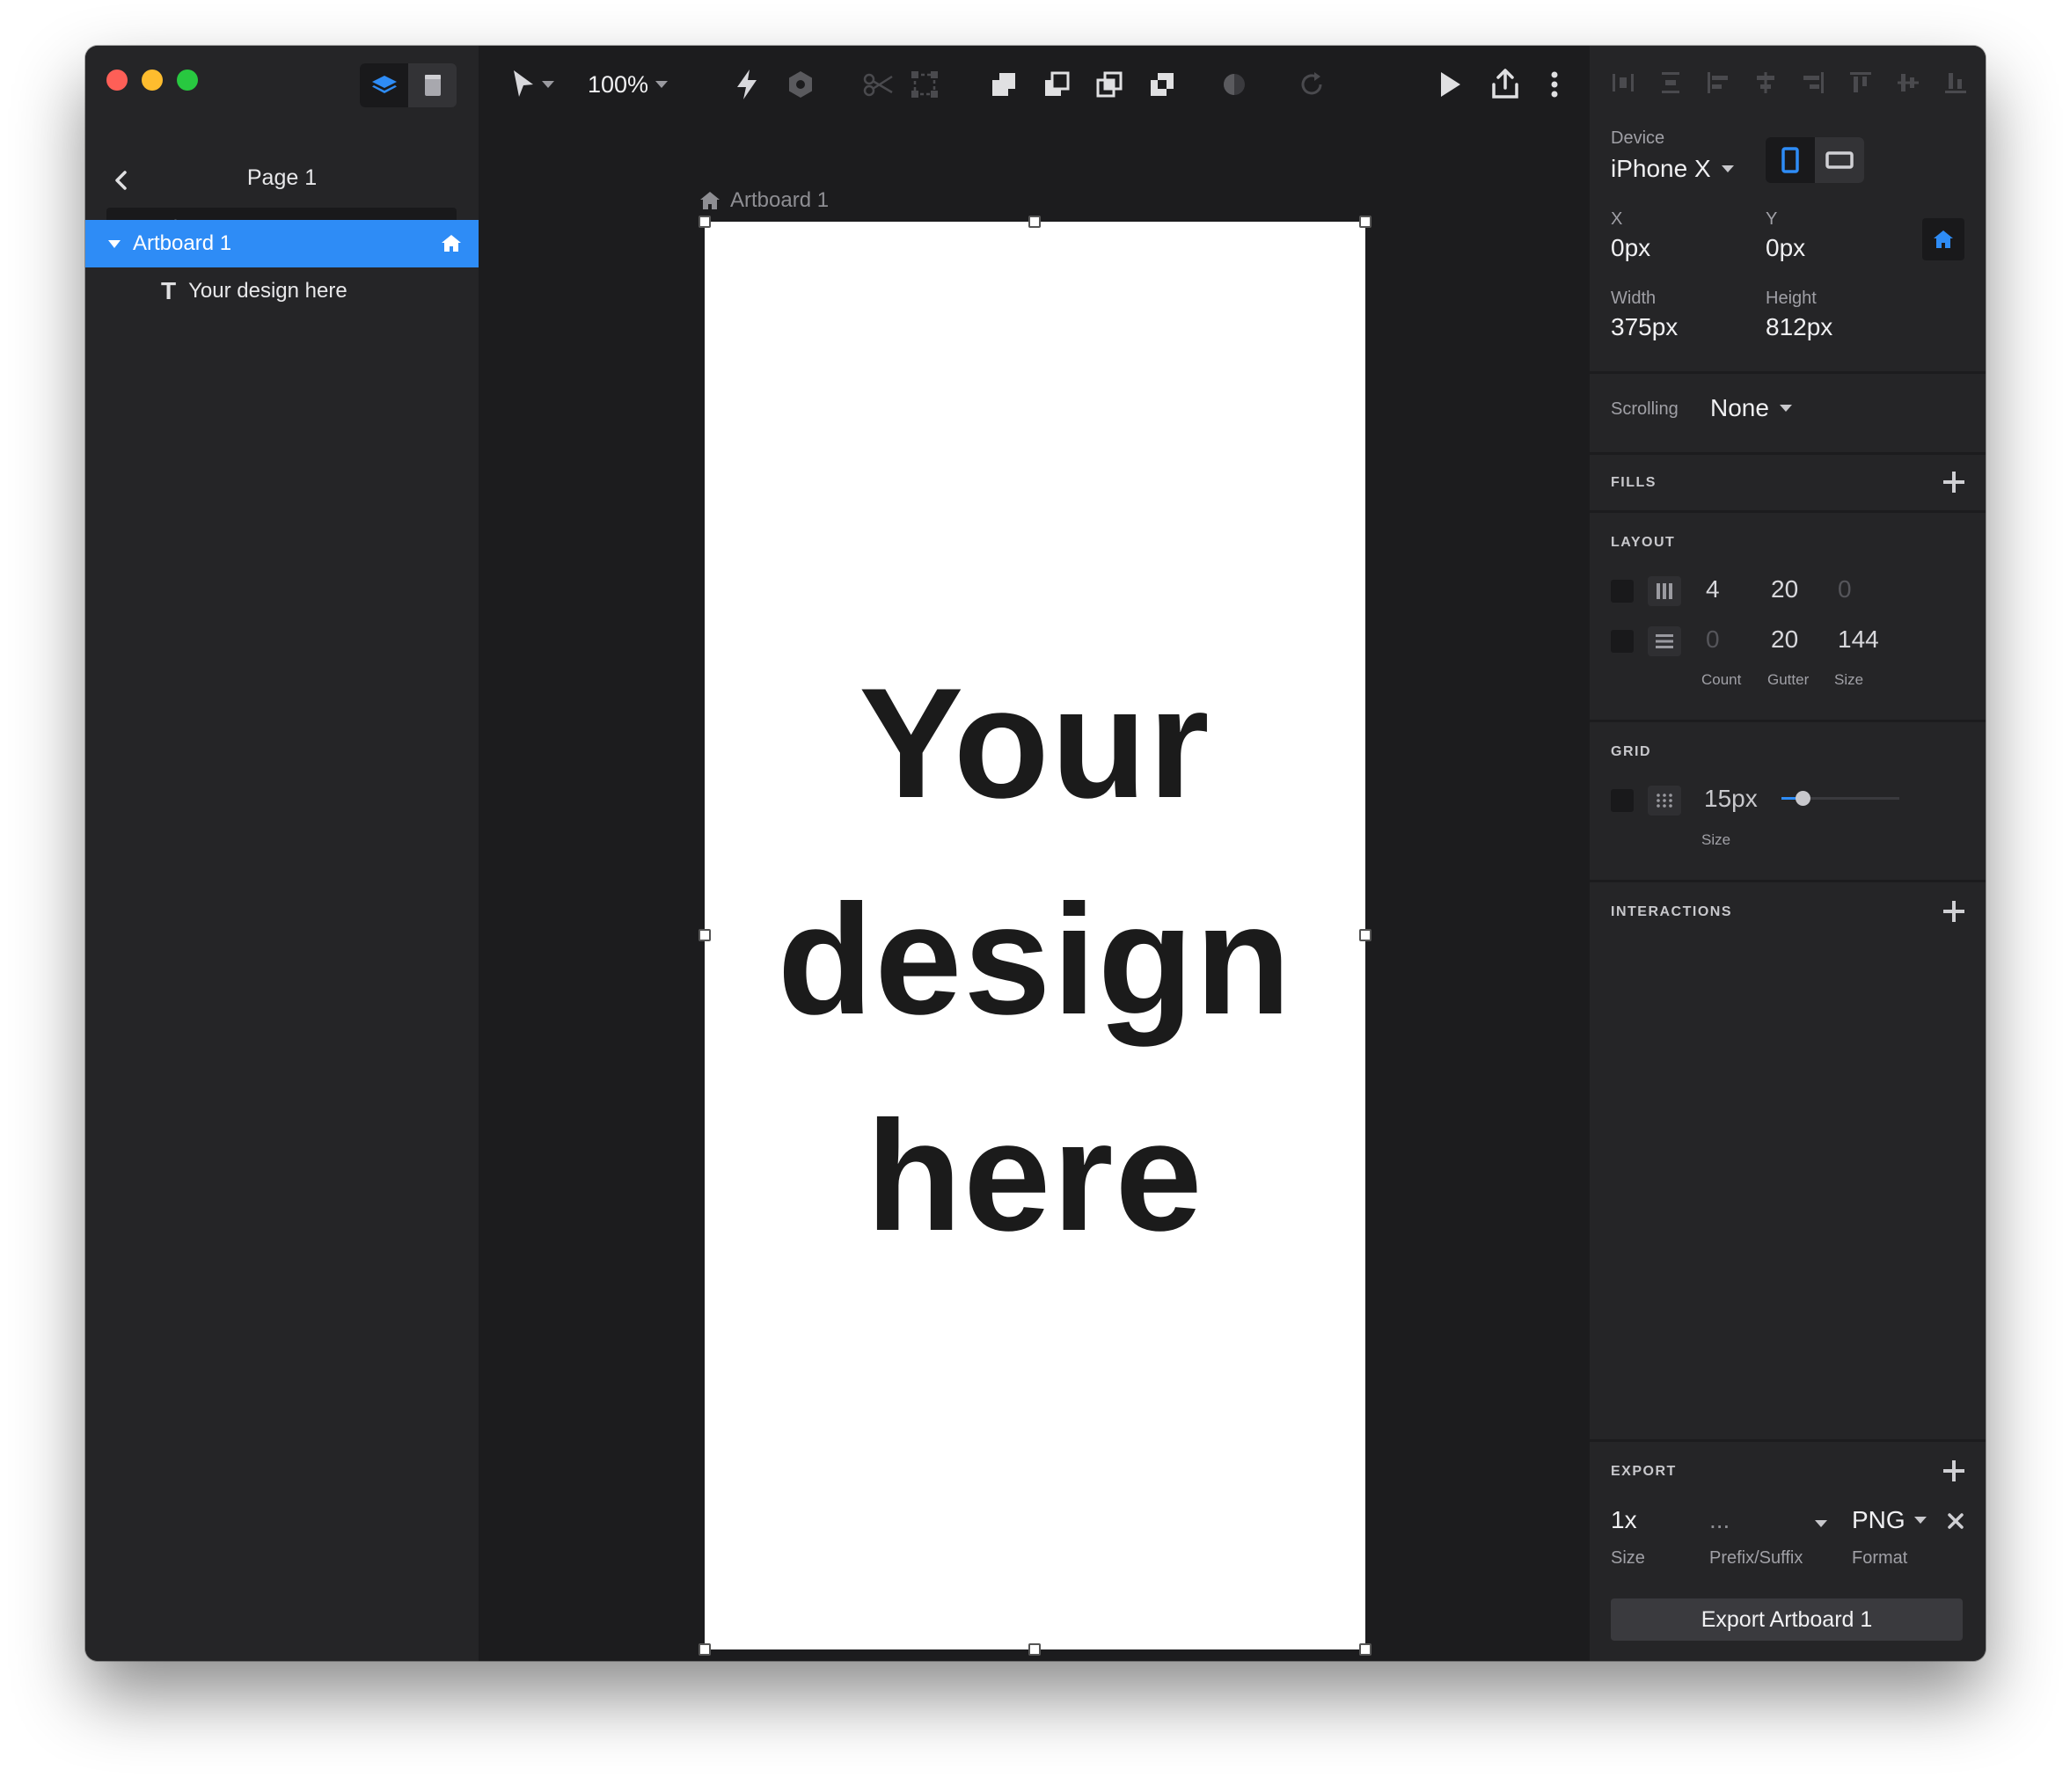 This screenshot has height=1792, width=2070. I want to click on share-button, so click(1505, 84).